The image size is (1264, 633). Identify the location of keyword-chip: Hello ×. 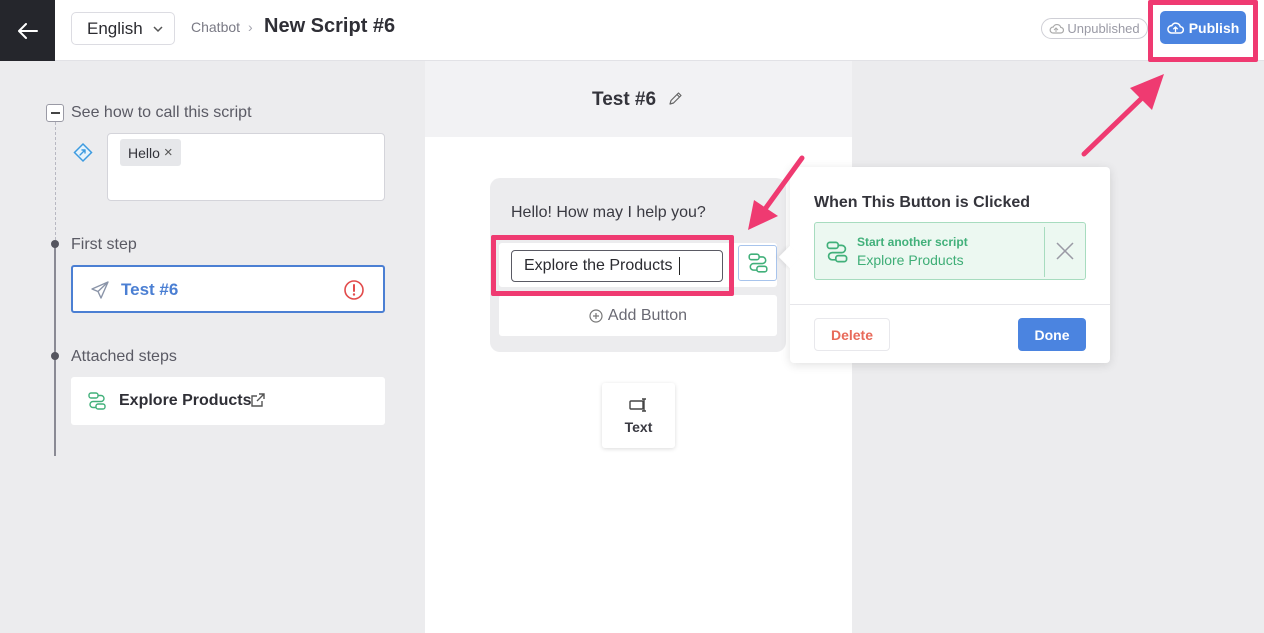
(150, 152).